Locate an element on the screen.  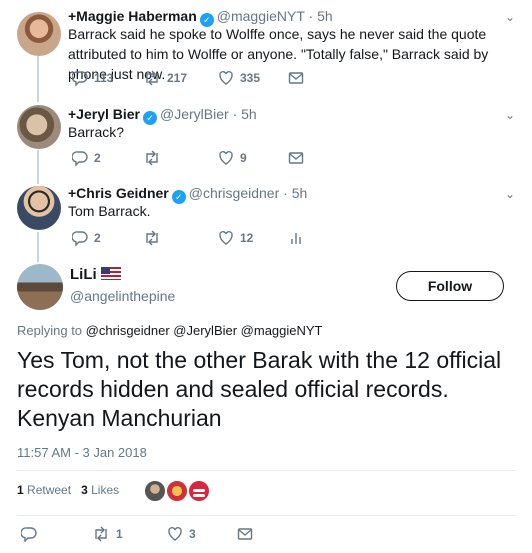
like-count: 9 is located at coordinates (243, 158).